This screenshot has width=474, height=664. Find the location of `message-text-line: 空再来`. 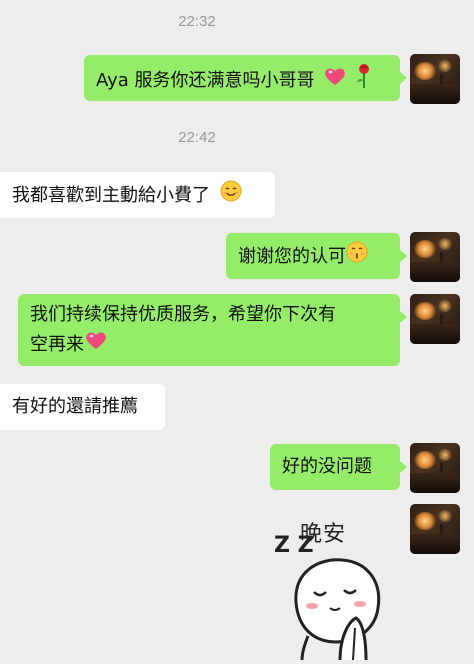

message-text-line: 空再来 is located at coordinates (57, 344).